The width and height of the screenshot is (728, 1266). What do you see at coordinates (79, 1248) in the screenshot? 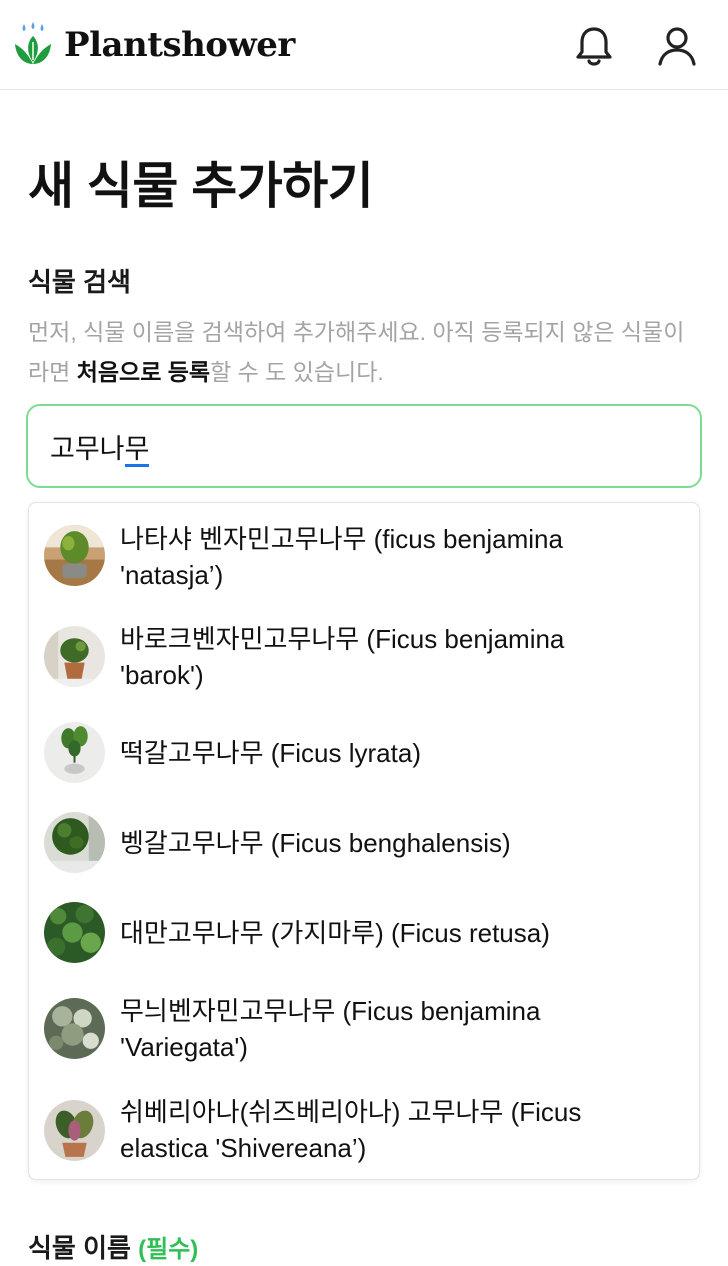
I see `plant-name-label-text: 식물 이름` at bounding box center [79, 1248].